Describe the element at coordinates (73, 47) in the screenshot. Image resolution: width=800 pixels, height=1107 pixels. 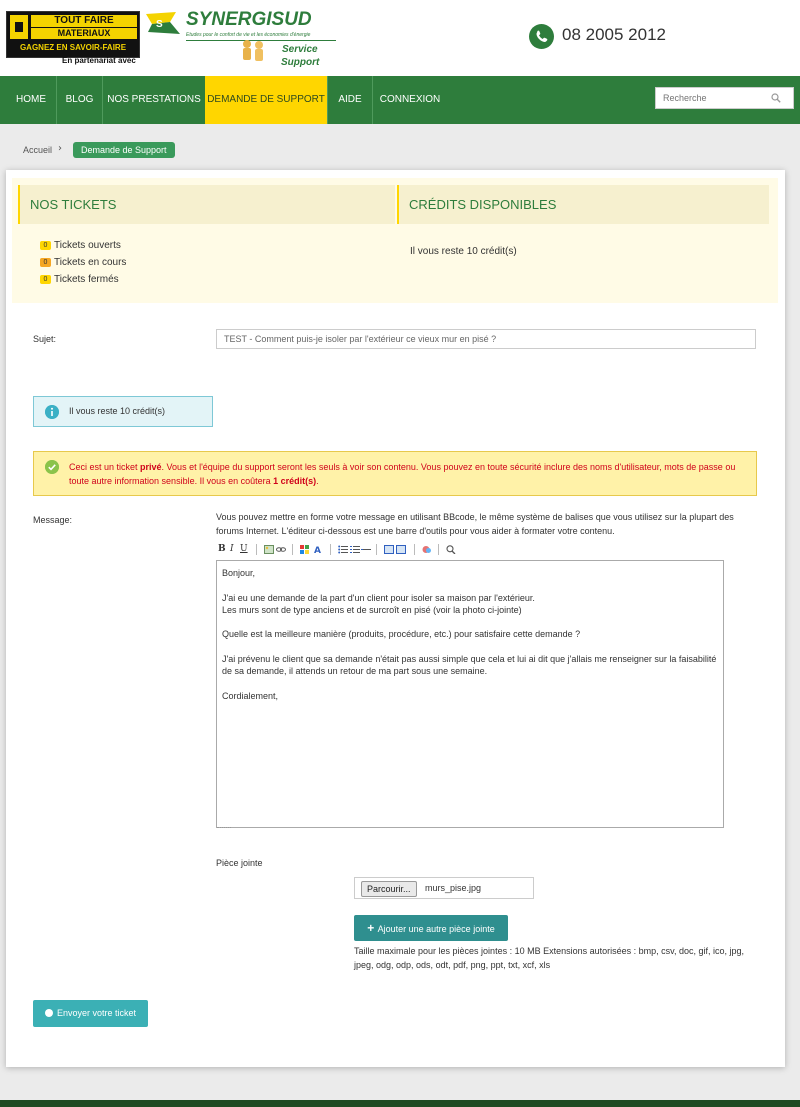
I see `partner-logo-line3: GAGNEZ EN SAVOIR-FAIRE` at that location.